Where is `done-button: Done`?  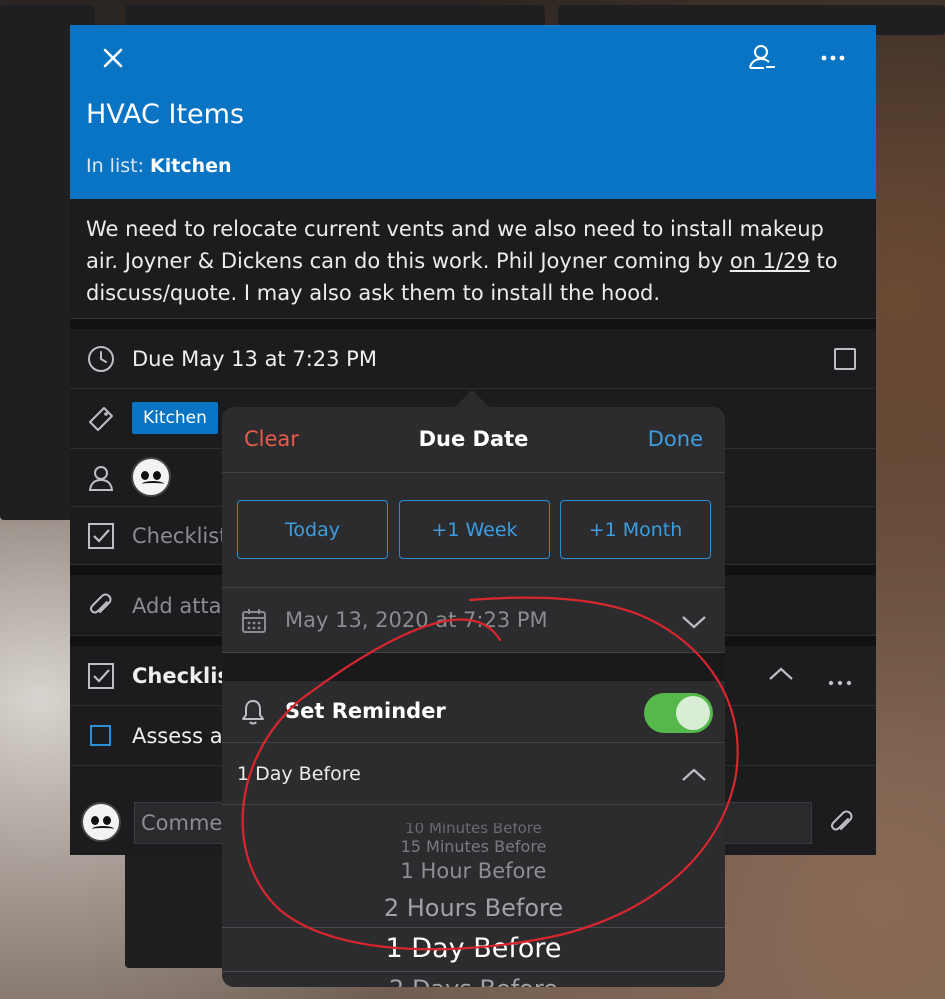
done-button: Done is located at coordinates (675, 439).